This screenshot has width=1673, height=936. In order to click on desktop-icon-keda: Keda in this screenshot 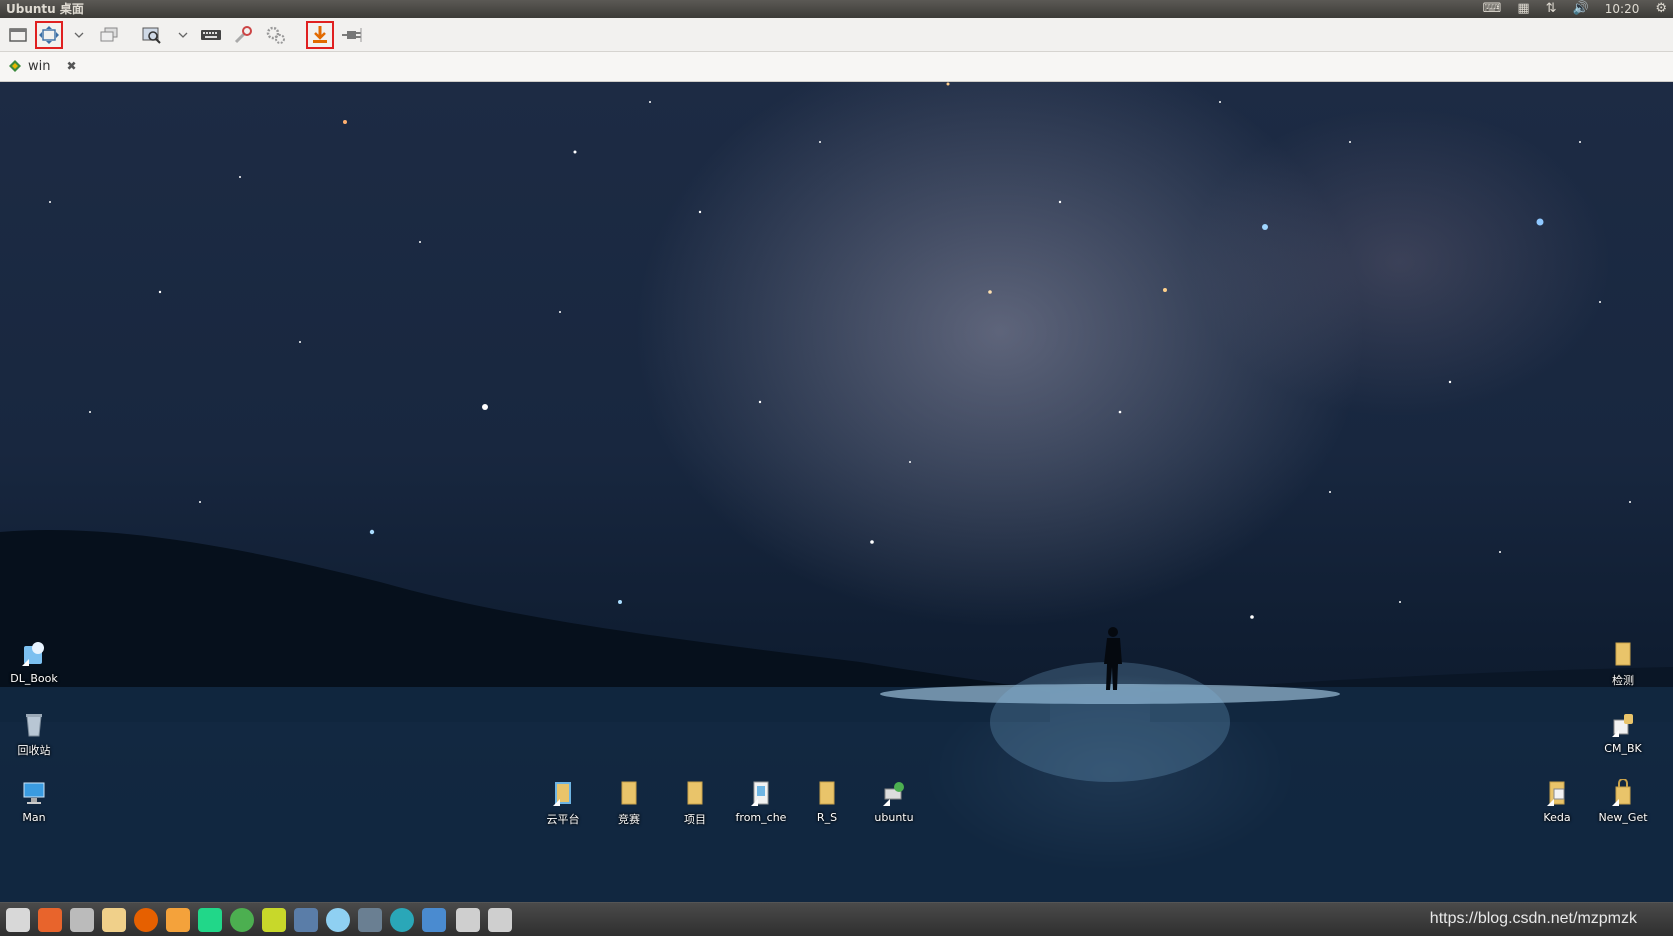, I will do `click(1557, 801)`.